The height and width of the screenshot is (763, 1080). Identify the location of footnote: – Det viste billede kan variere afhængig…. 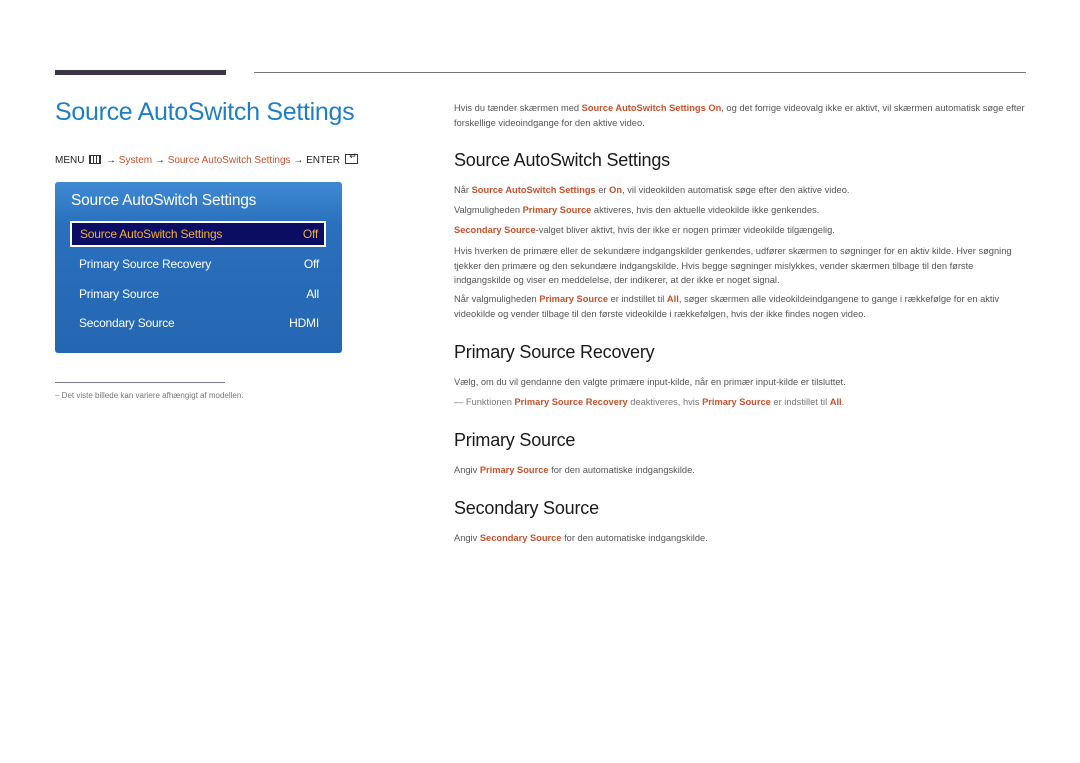
(149, 395).